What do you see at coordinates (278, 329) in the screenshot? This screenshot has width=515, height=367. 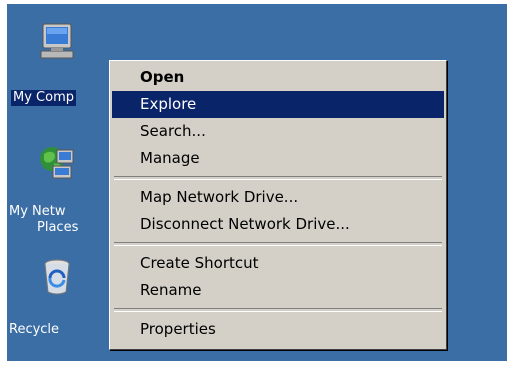 I see `menu-item-properties: Properties` at bounding box center [278, 329].